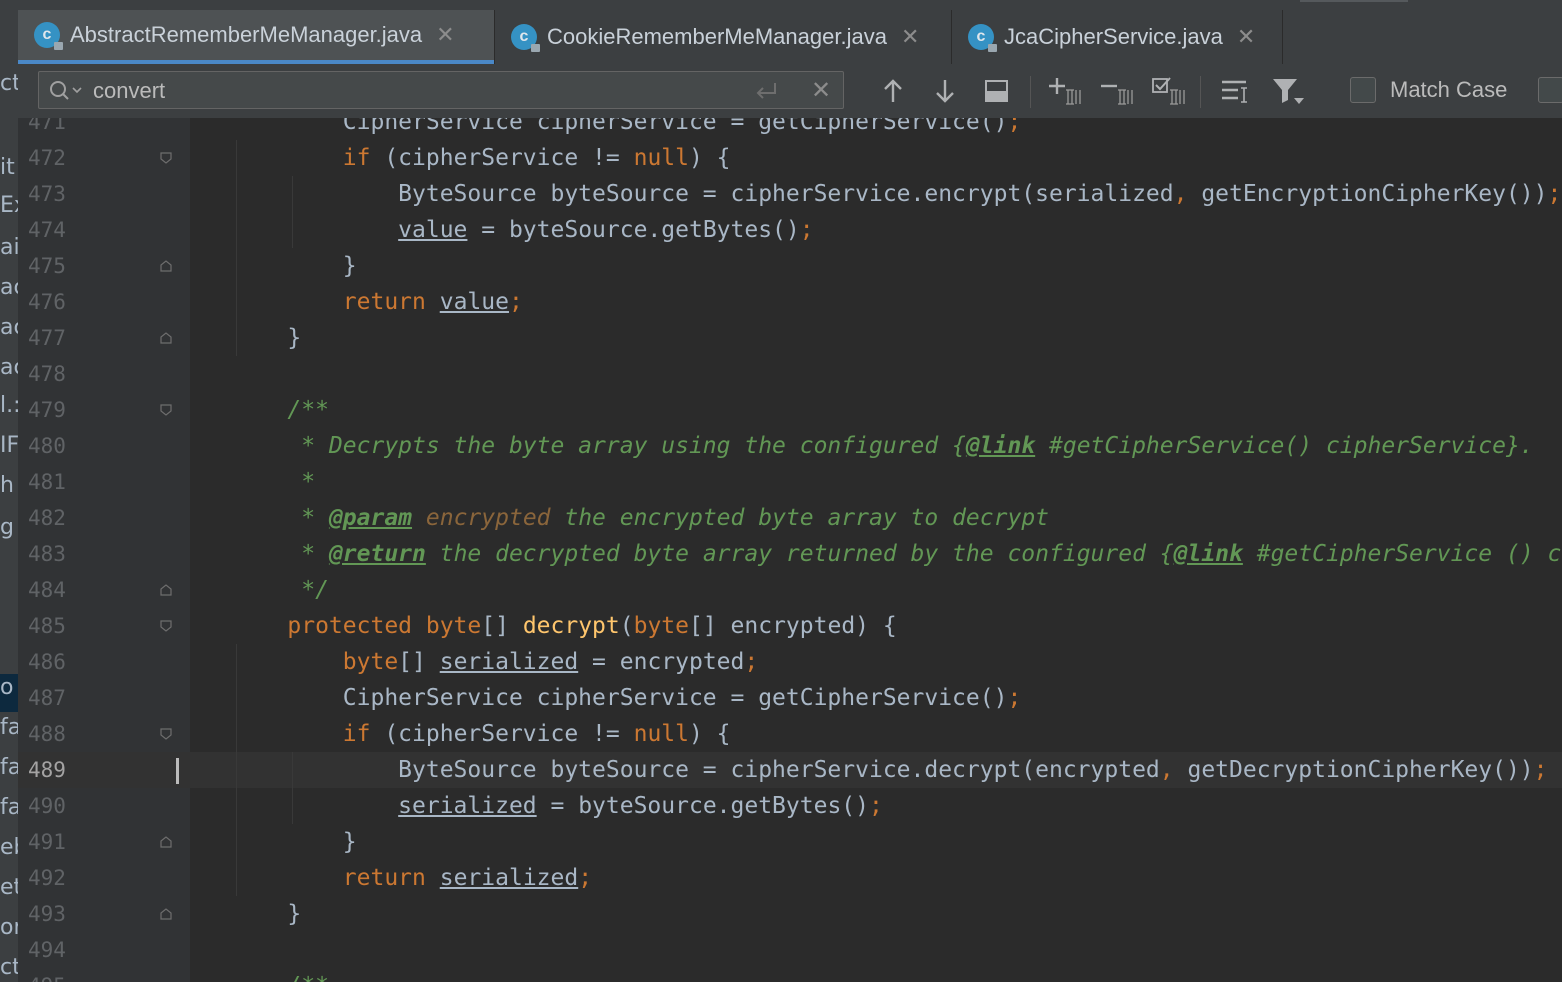  What do you see at coordinates (790, 806) in the screenshot?
I see `code-line: 490 serialized = byteSource.getBytes();` at bounding box center [790, 806].